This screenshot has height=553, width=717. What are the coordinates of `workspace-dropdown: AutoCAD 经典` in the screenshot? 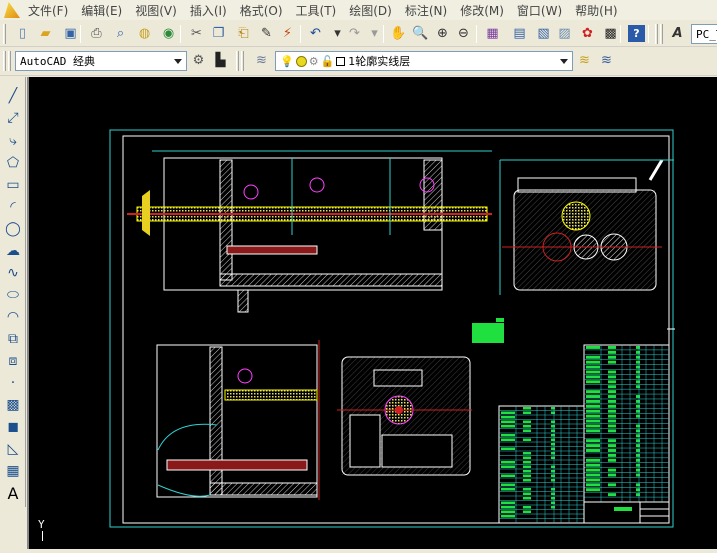 It's located at (101, 61).